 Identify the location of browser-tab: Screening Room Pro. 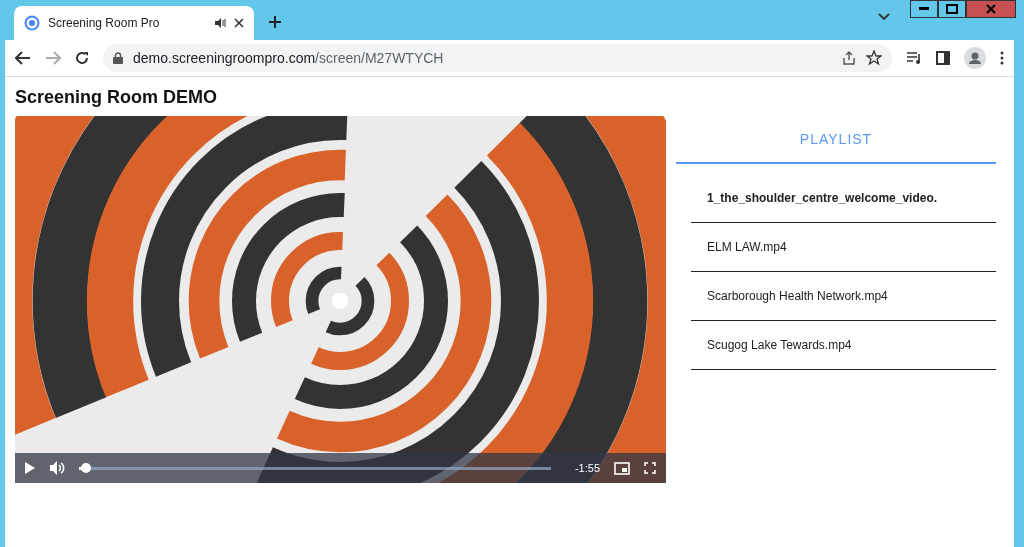
(134, 23).